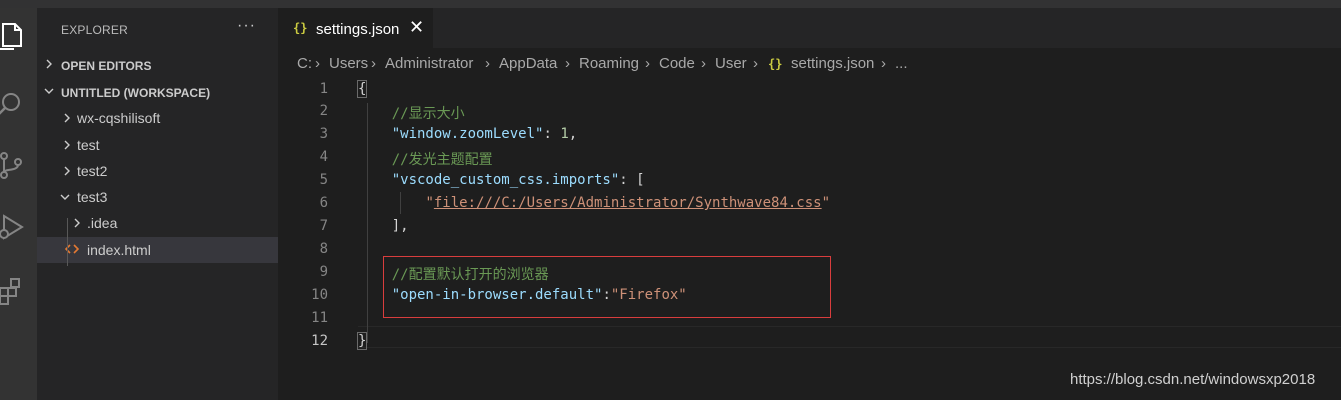 This screenshot has width=1341, height=400. I want to click on breadcrumb-item: User, so click(731, 63).